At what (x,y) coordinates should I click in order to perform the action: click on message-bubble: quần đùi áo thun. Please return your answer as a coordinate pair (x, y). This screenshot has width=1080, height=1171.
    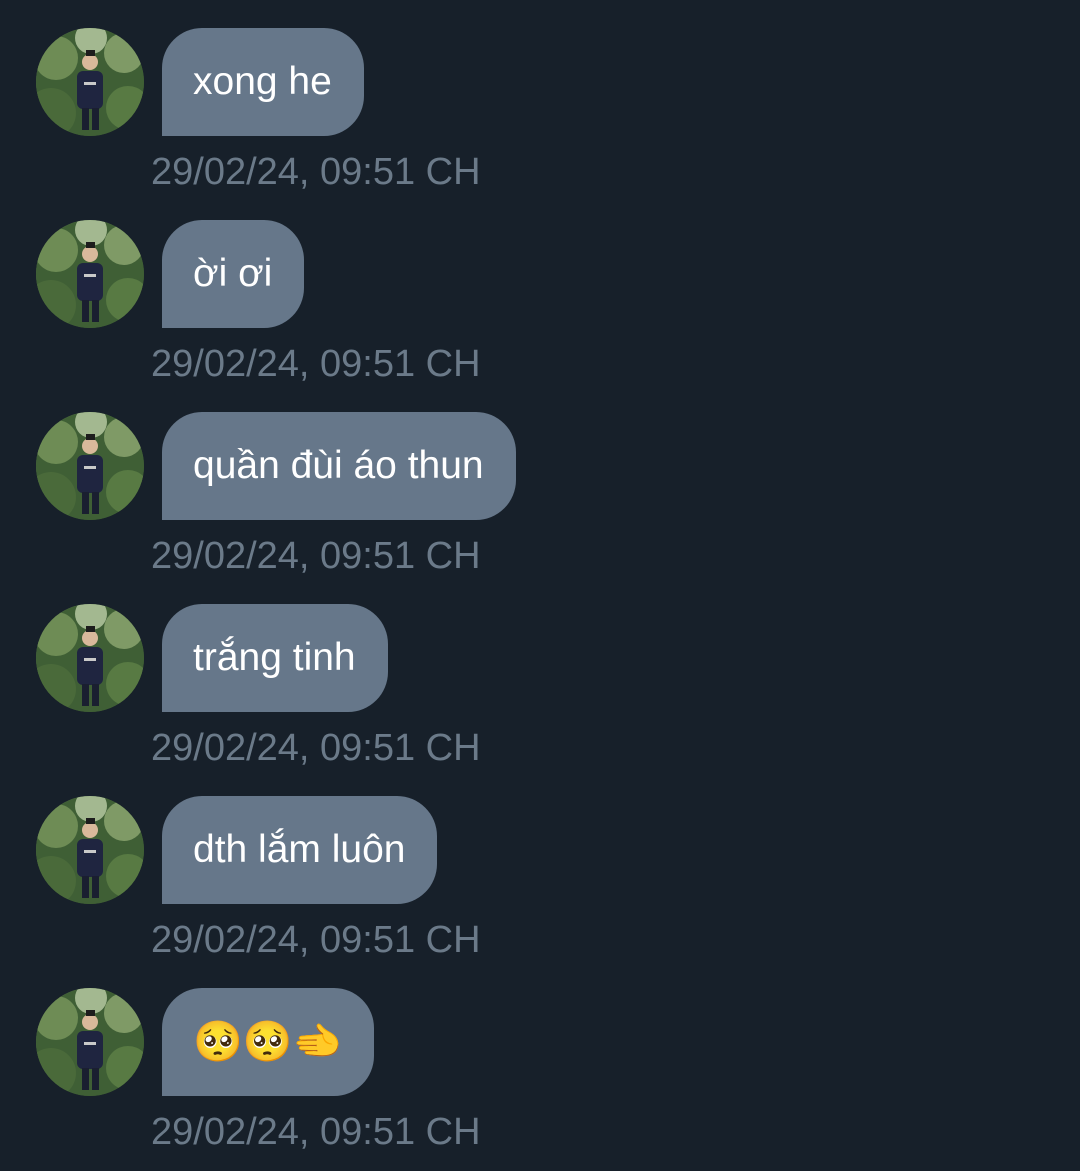
    Looking at the image, I should click on (339, 466).